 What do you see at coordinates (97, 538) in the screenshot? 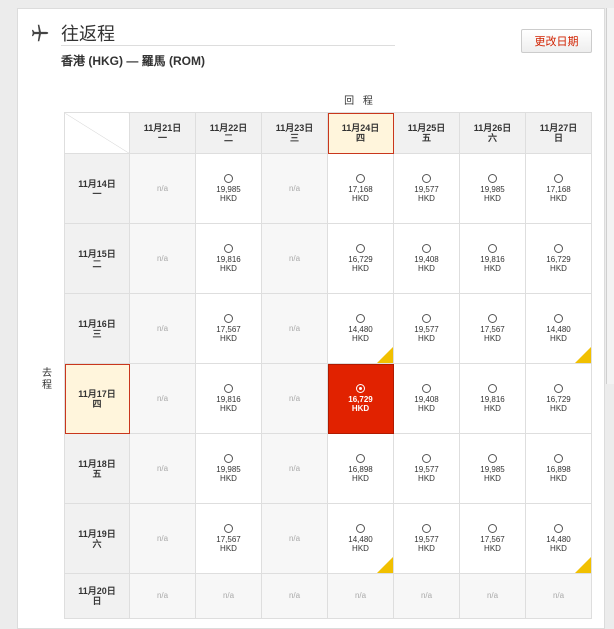
I see `outbound-date-header: 11月19日六` at bounding box center [97, 538].